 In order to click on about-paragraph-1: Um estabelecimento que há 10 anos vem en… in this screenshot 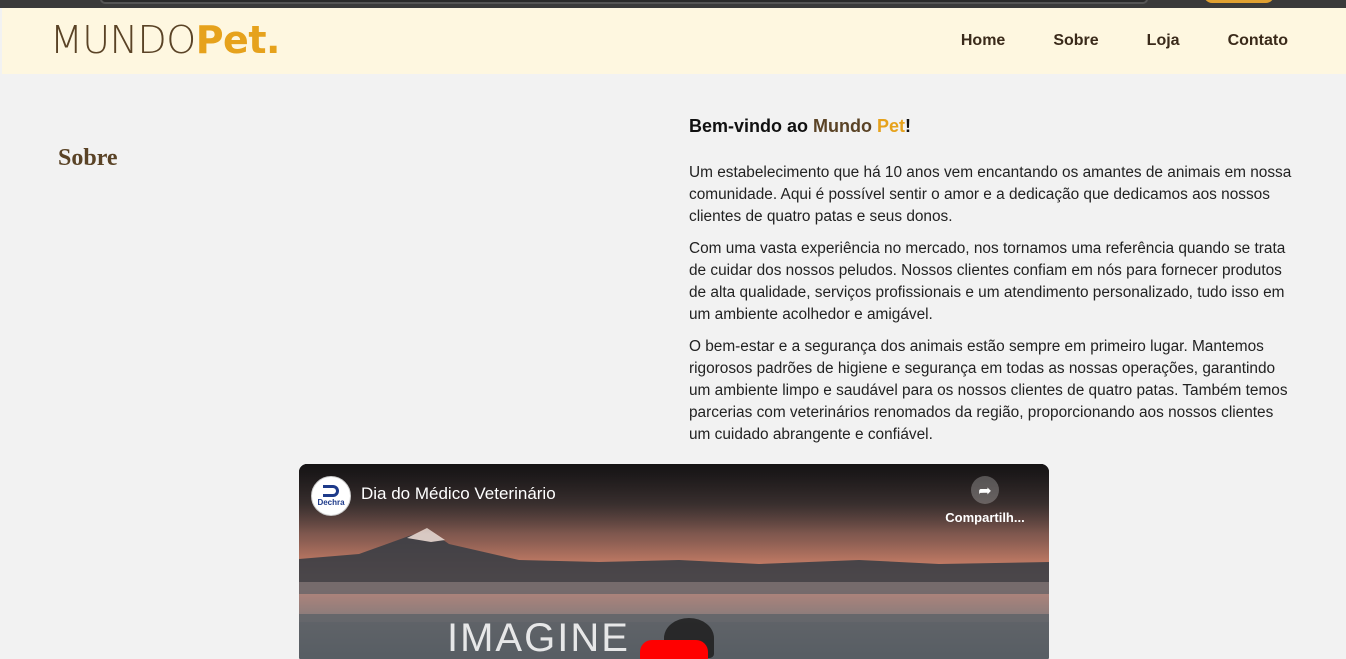, I will do `click(990, 194)`.